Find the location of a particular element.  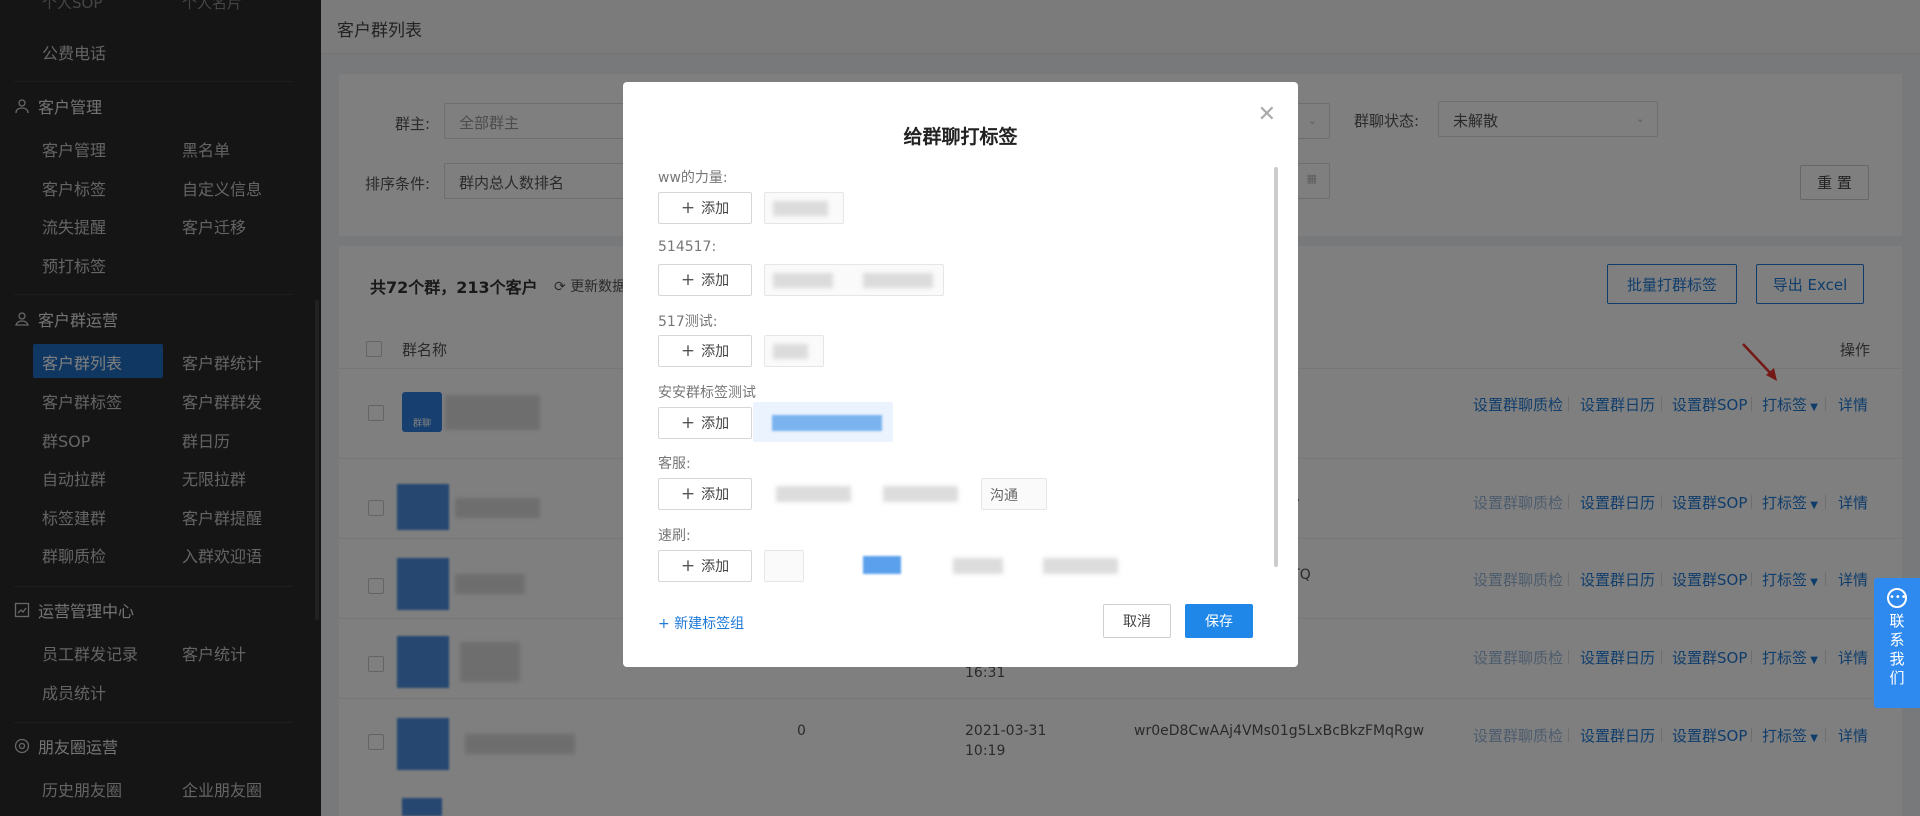

contact-char: 们 is located at coordinates (1897, 678).